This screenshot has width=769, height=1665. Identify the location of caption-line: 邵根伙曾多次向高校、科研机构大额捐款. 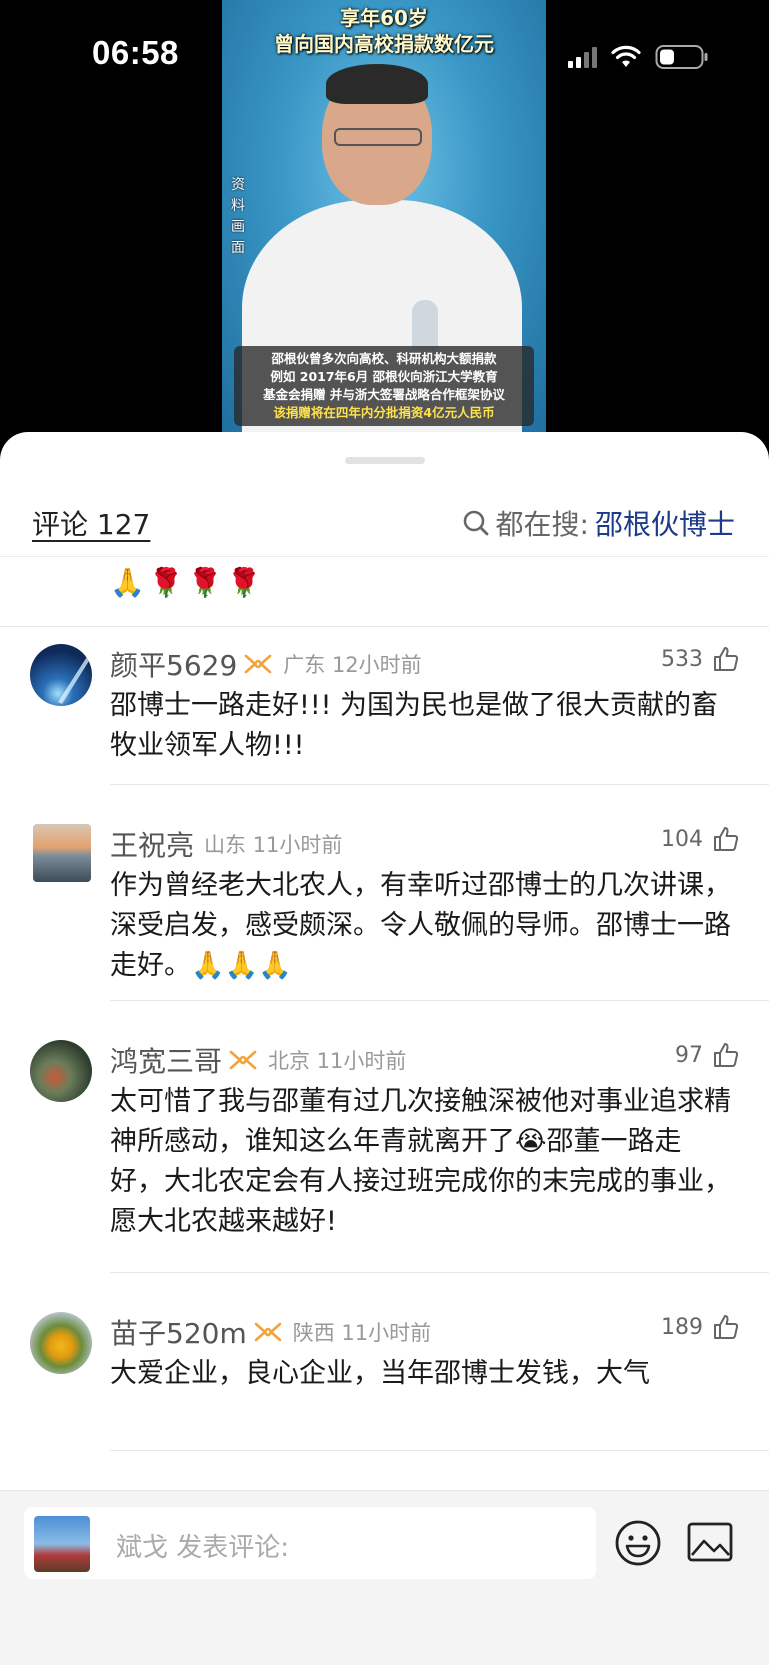
(384, 358).